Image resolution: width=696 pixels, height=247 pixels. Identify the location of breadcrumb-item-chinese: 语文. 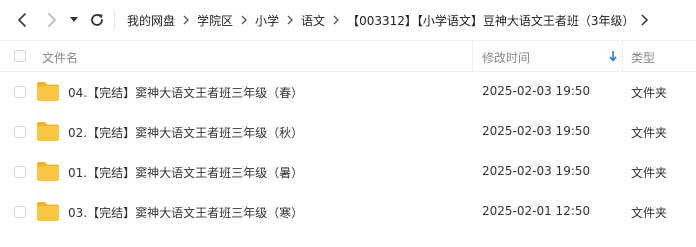
(313, 20).